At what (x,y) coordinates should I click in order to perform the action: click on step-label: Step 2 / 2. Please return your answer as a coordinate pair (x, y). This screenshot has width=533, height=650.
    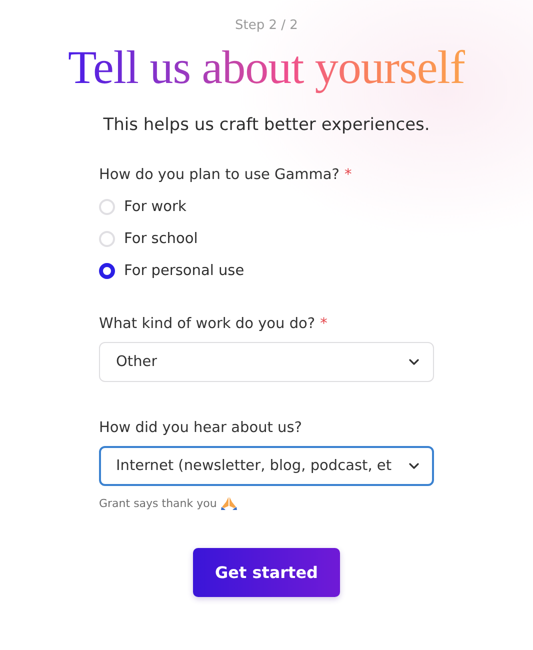
    Looking at the image, I should click on (266, 26).